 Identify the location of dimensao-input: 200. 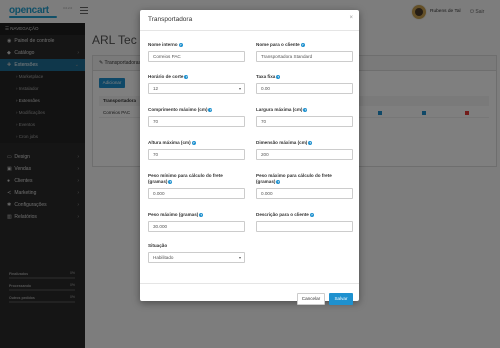
(304, 154).